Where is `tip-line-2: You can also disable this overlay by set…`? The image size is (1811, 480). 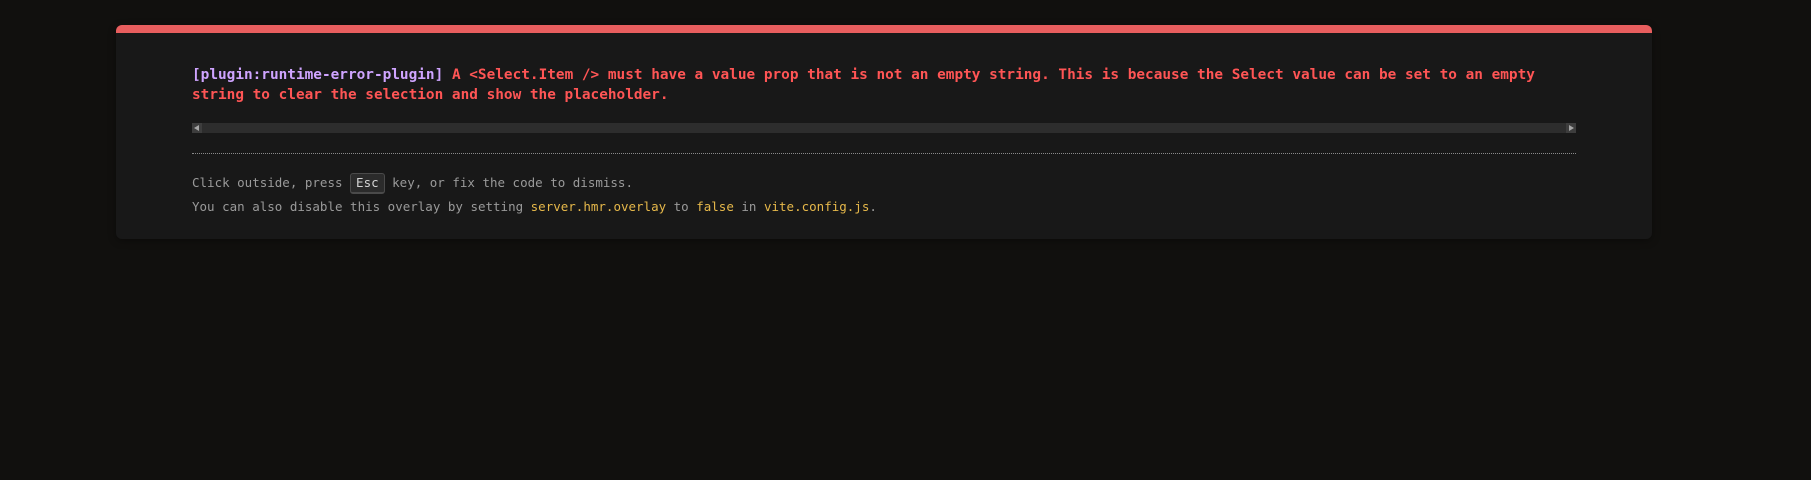 tip-line-2: You can also disable this overlay by set… is located at coordinates (534, 207).